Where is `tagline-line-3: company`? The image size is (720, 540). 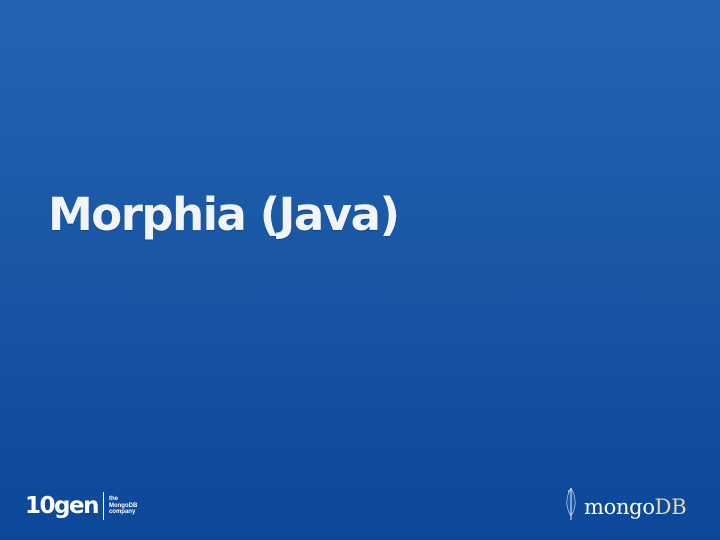
tagline-line-3: company is located at coordinates (122, 512).